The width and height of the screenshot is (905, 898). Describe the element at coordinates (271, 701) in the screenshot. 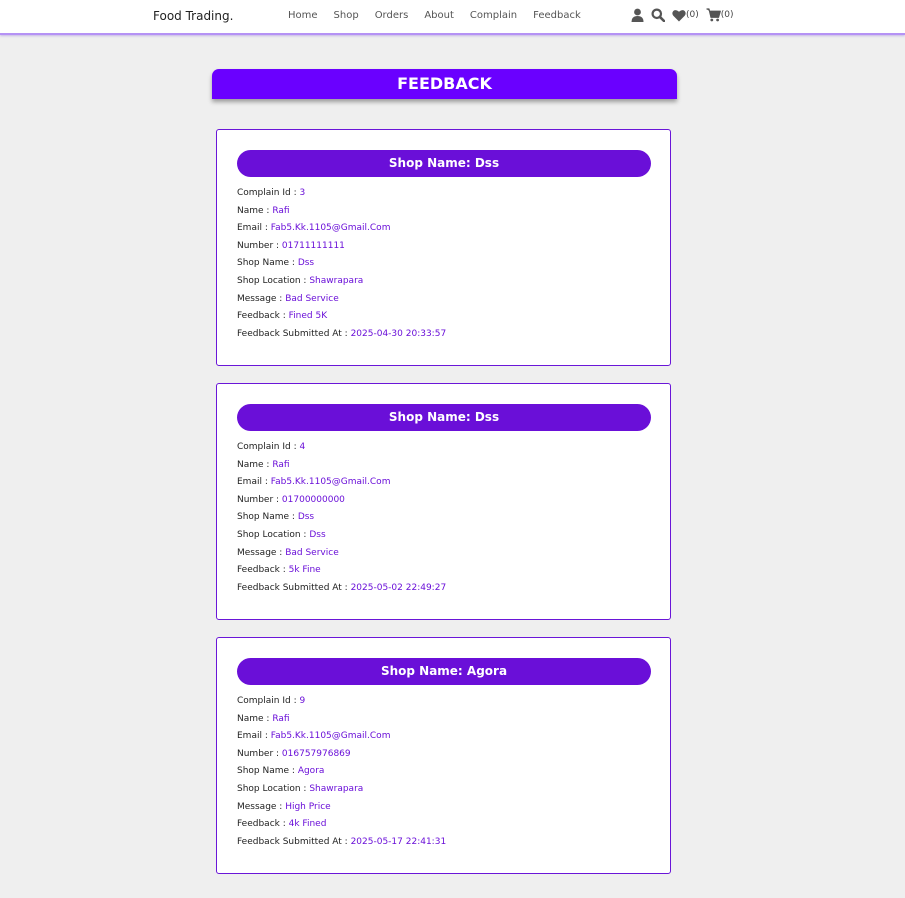

I see `complain-id-field: Complain Id : 9` at that location.